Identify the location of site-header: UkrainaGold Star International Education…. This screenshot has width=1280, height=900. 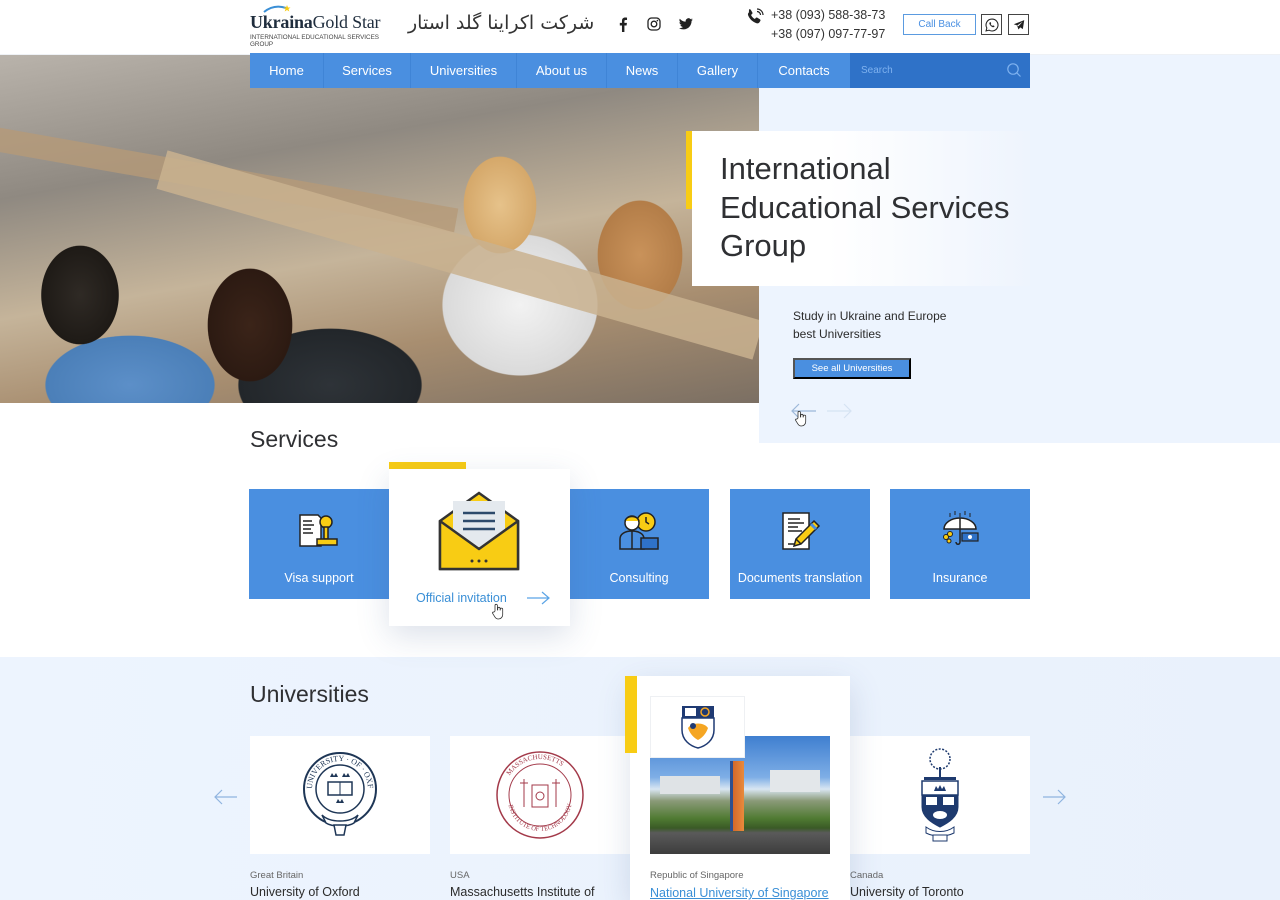
(640, 27).